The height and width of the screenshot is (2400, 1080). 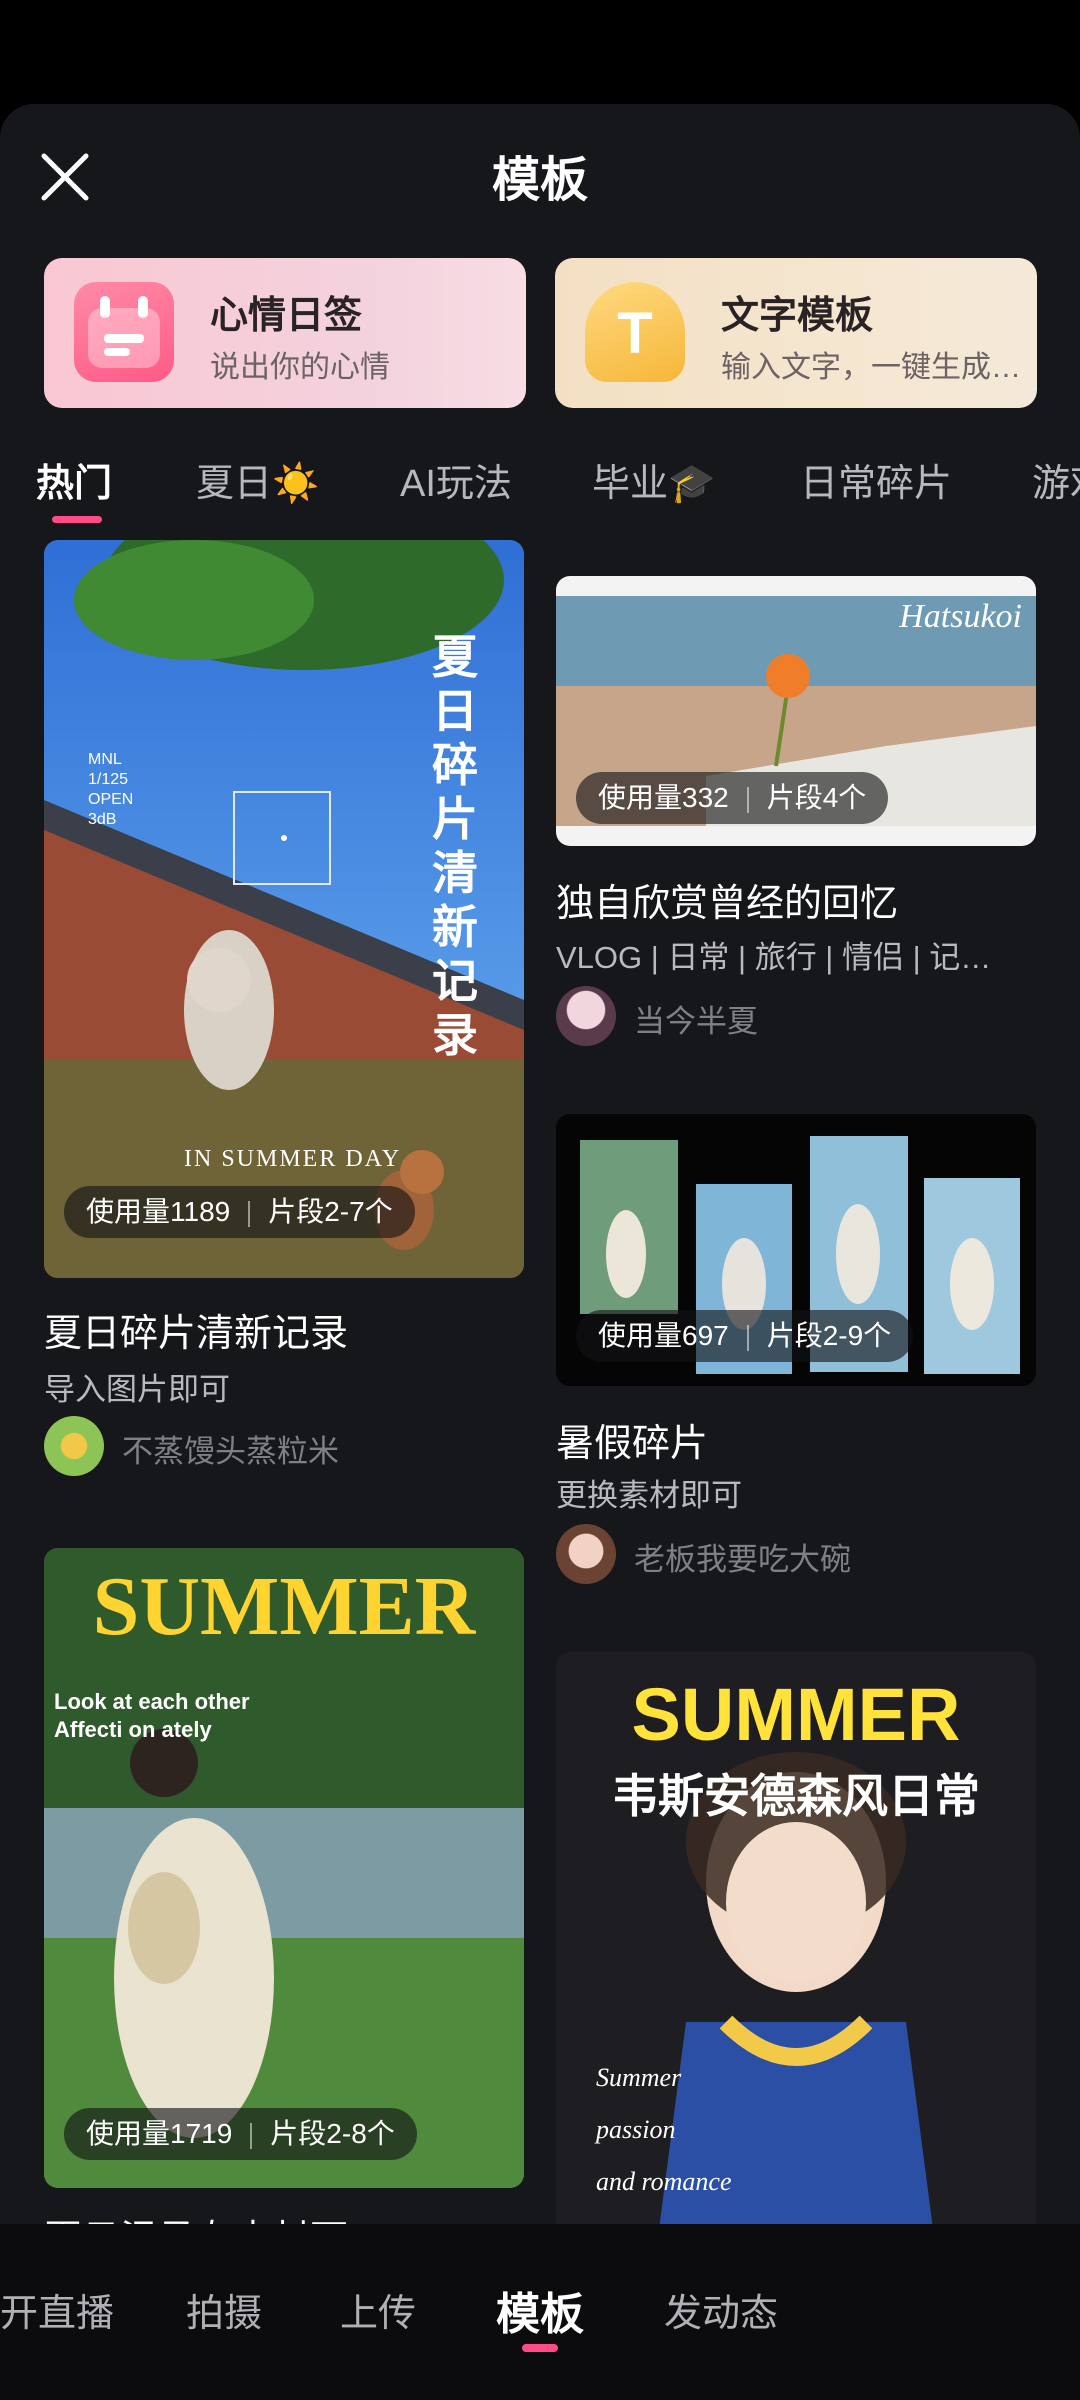 What do you see at coordinates (239, 1212) in the screenshot?
I see `usage-badge: 使用量1189 片段2-7个` at bounding box center [239, 1212].